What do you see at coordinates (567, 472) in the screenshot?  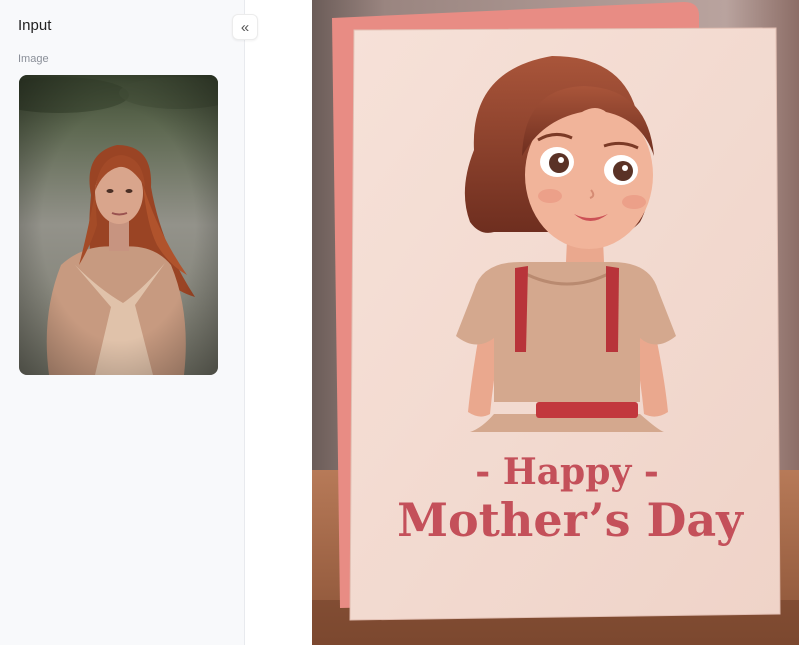 I see `card-title-happy: - Happy -` at bounding box center [567, 472].